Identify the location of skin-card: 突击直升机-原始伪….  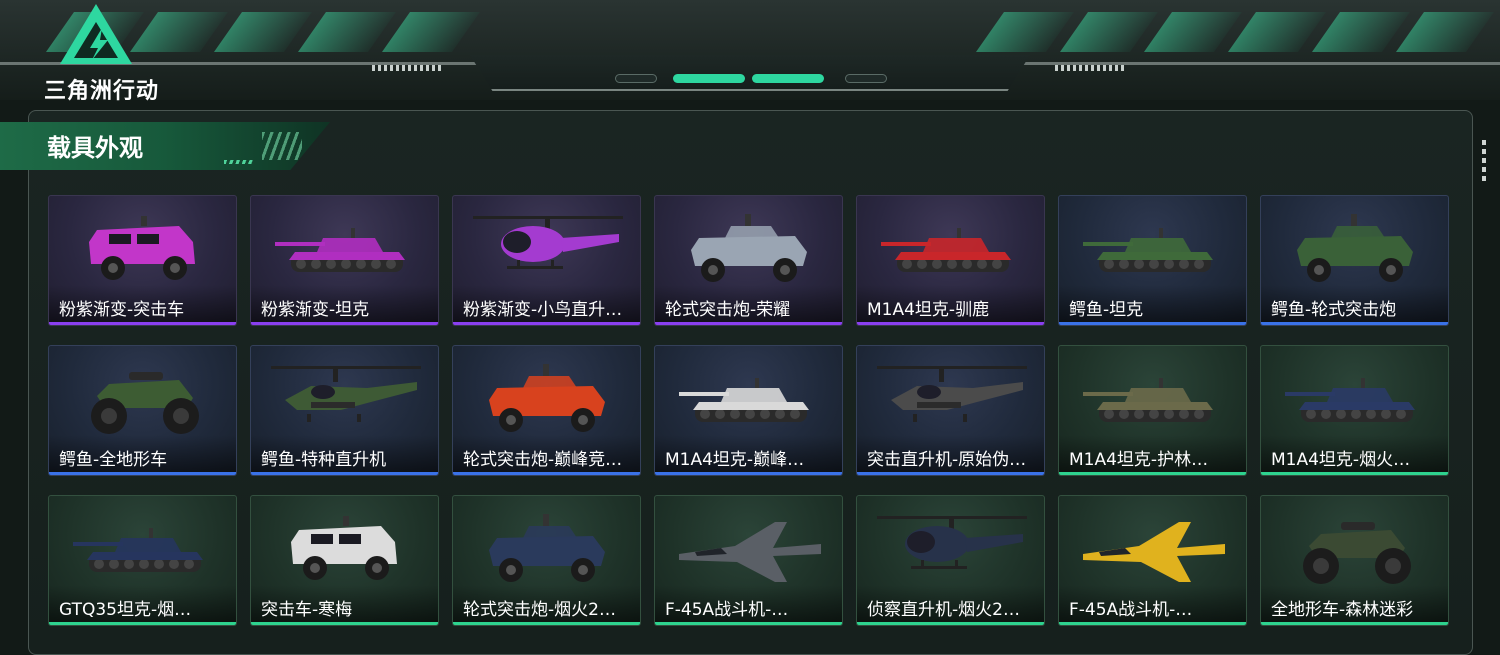
(950, 410).